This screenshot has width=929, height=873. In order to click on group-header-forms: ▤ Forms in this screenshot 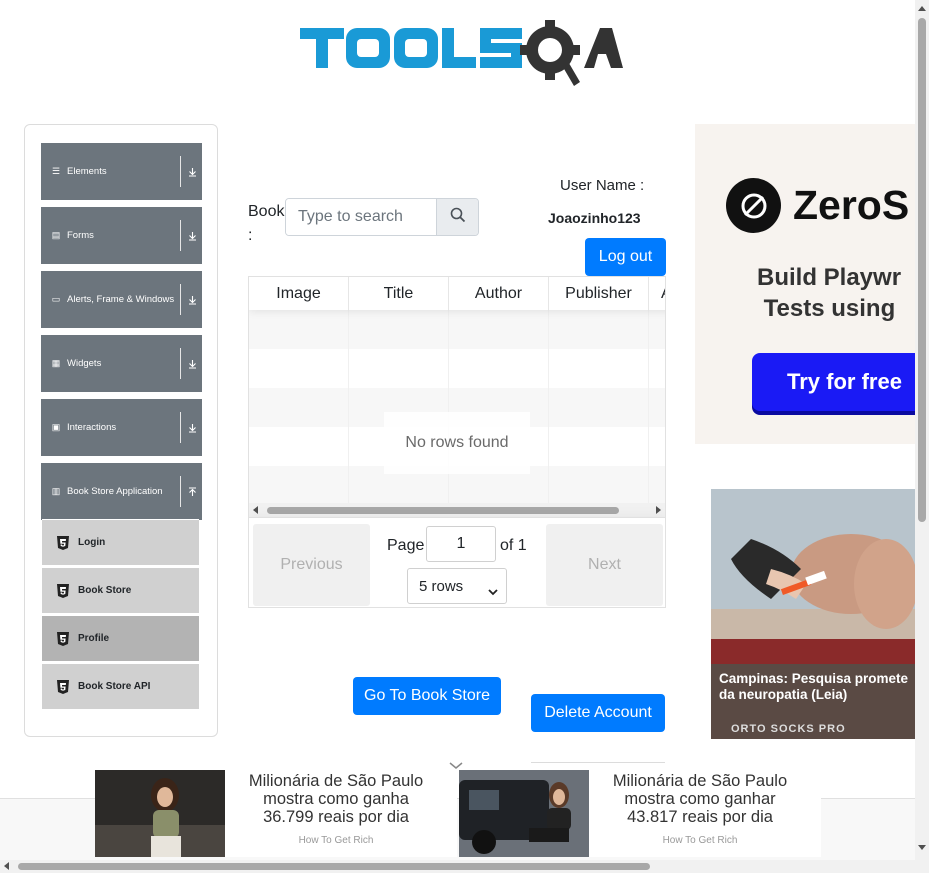, I will do `click(121, 235)`.